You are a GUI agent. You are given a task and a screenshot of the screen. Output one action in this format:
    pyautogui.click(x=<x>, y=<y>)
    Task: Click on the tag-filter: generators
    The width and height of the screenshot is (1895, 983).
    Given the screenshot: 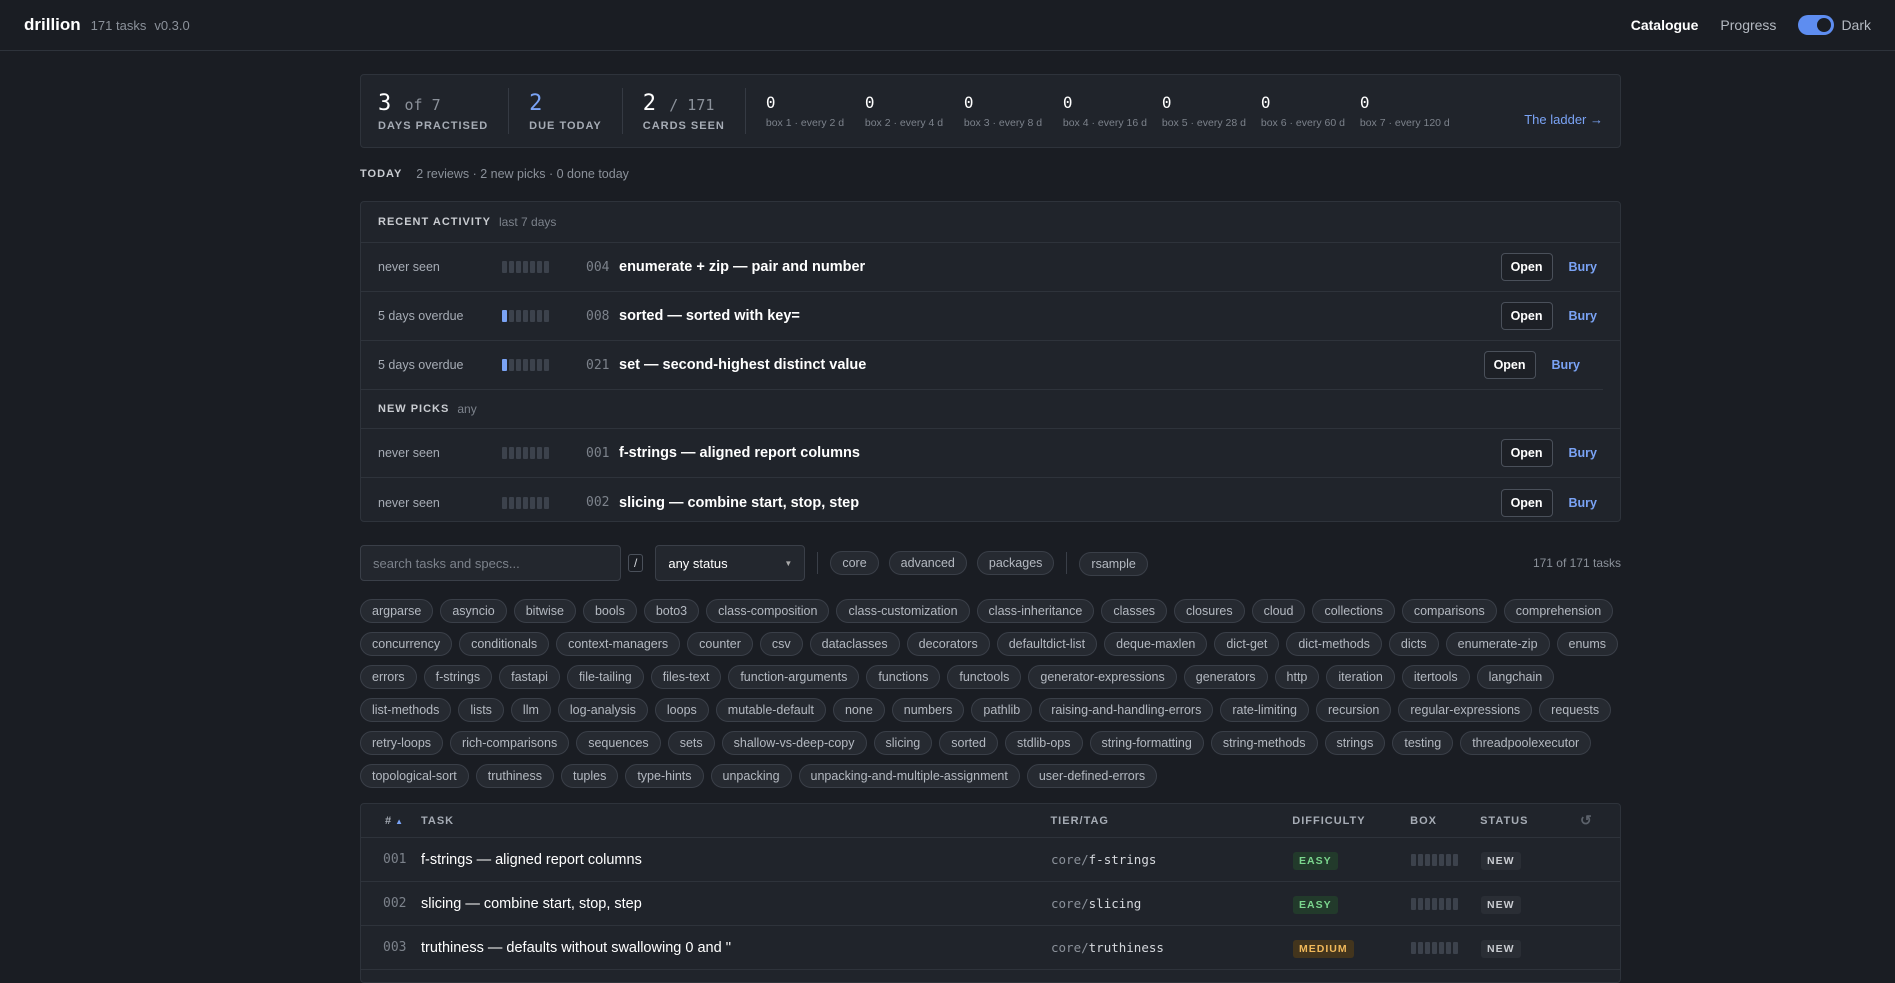 What is the action you would take?
    pyautogui.click(x=1225, y=677)
    